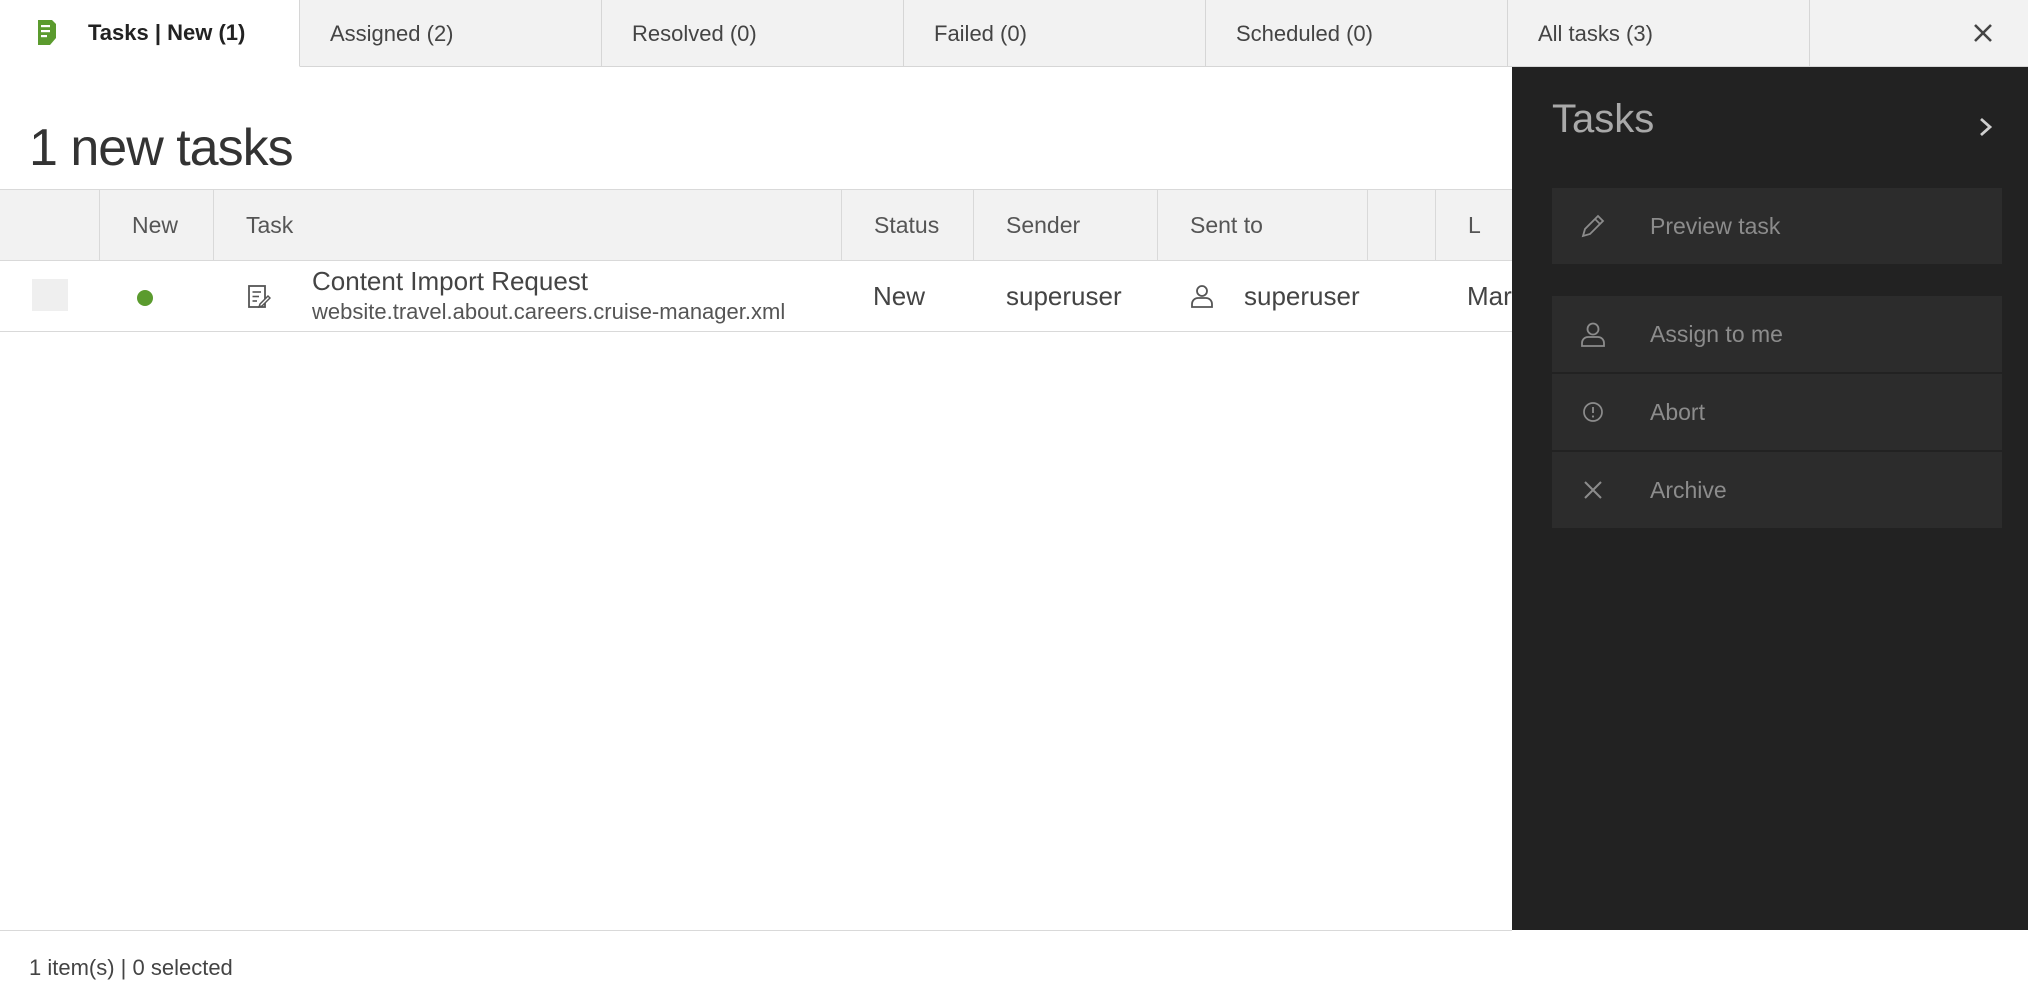 The width and height of the screenshot is (2028, 994). Describe the element at coordinates (1593, 412) in the screenshot. I see `info-circle-icon` at that location.